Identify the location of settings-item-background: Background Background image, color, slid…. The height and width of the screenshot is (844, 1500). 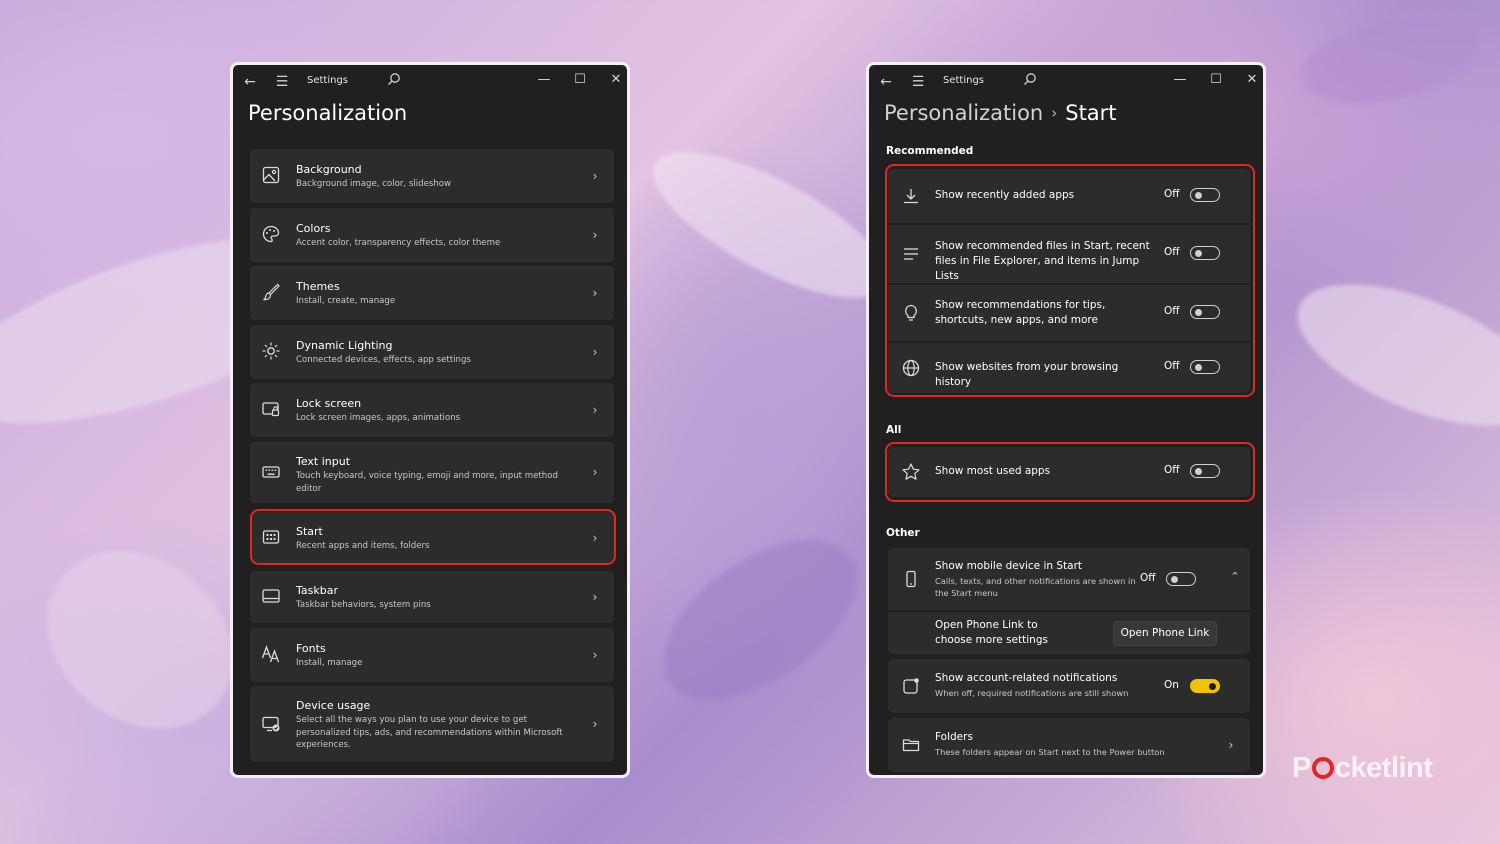
(432, 176).